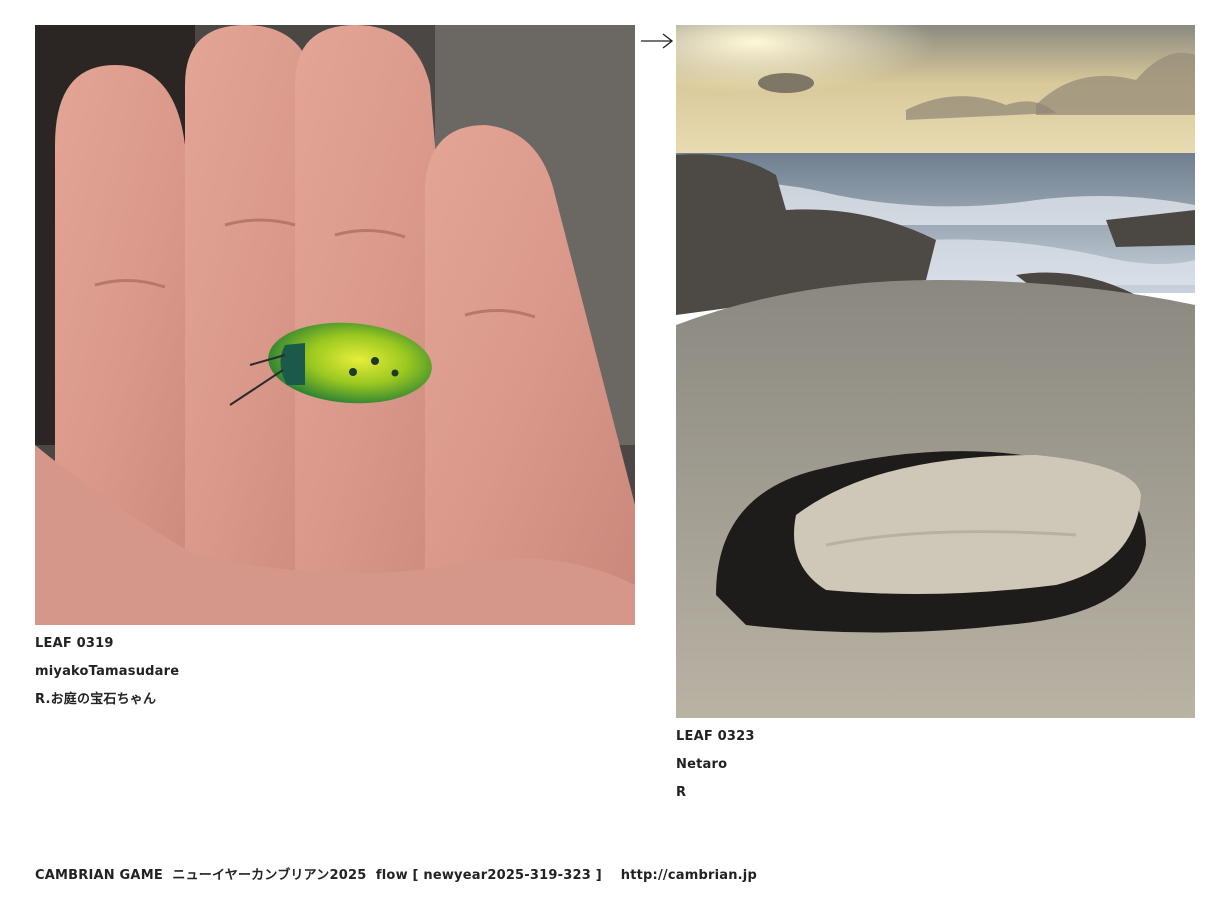  I want to click on leaf-author: miyakoTamasudare, so click(107, 672).